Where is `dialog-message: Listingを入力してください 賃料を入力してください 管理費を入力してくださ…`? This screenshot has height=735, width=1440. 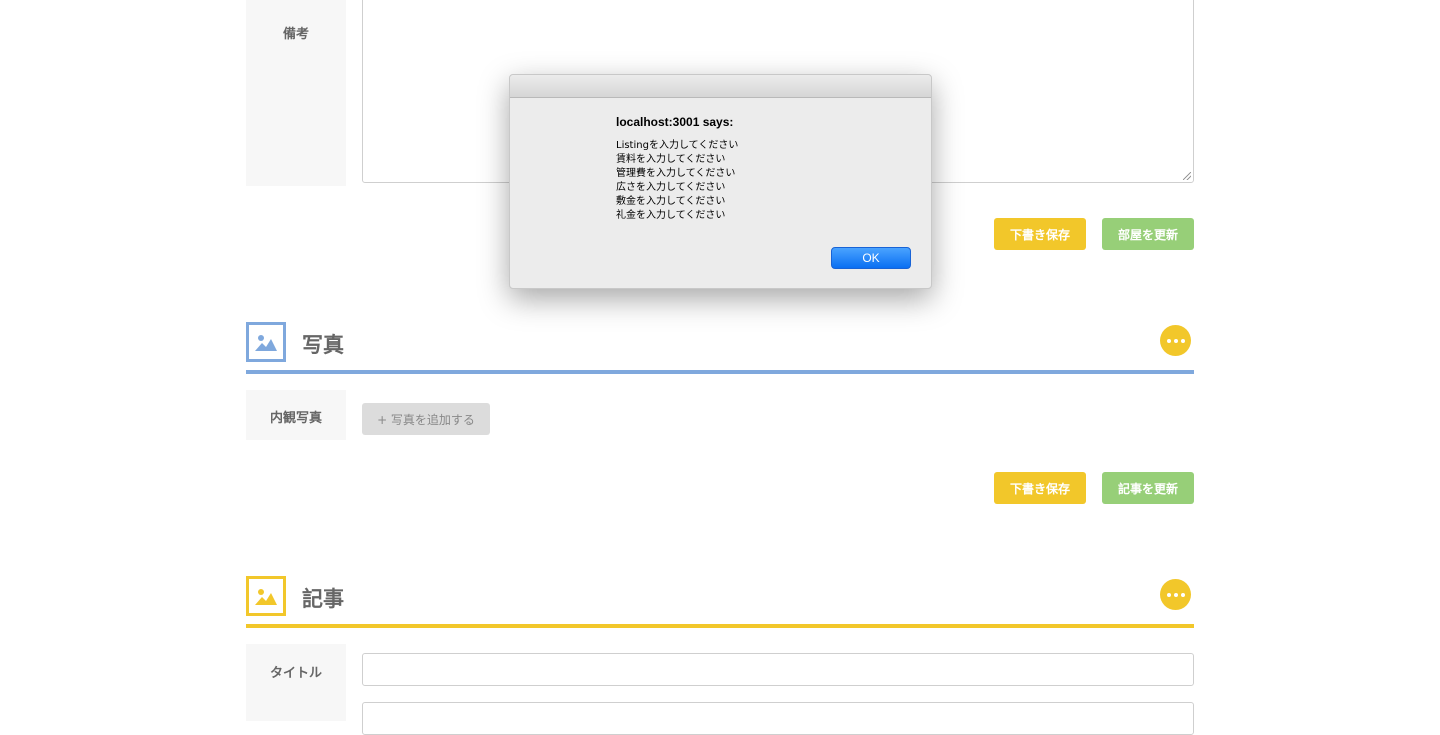
dialog-message: Listingを入力してください 賃料を入力してください 管理費を入力してくださ… is located at coordinates (677, 181).